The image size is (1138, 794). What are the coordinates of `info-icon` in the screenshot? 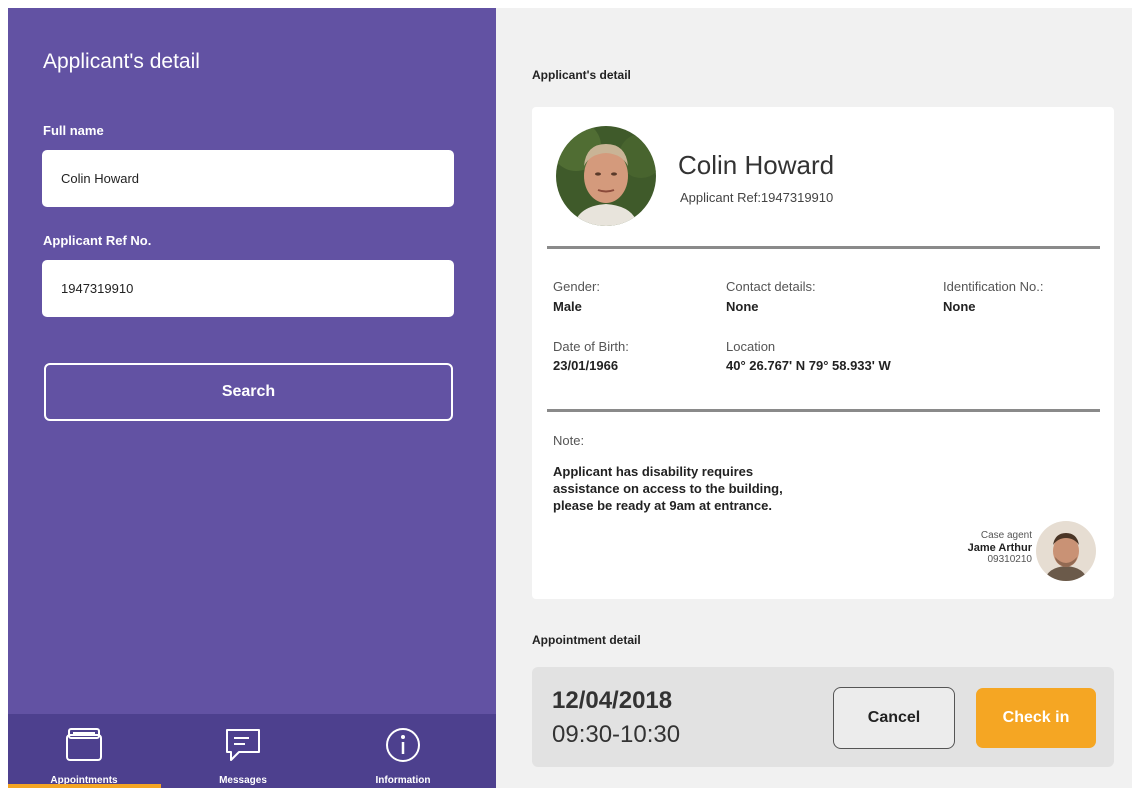 It's located at (403, 745).